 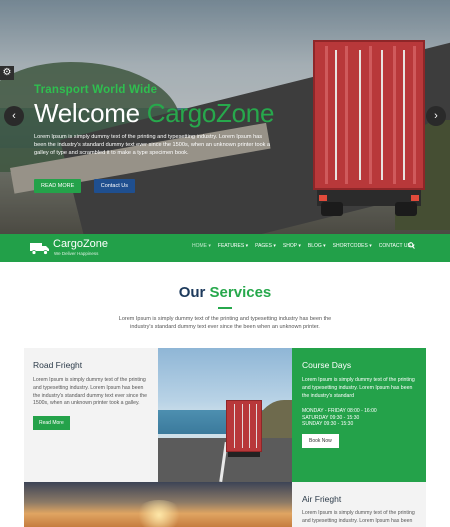 I want to click on hours-sunday: SUNDAY 09:30 - 15:30, so click(x=328, y=424).